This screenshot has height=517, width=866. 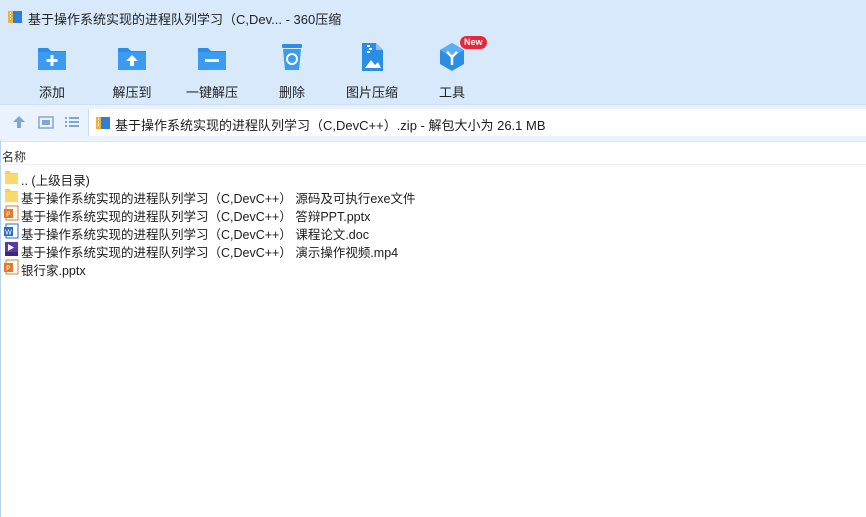 I want to click on add-folder-icon, so click(x=52, y=59).